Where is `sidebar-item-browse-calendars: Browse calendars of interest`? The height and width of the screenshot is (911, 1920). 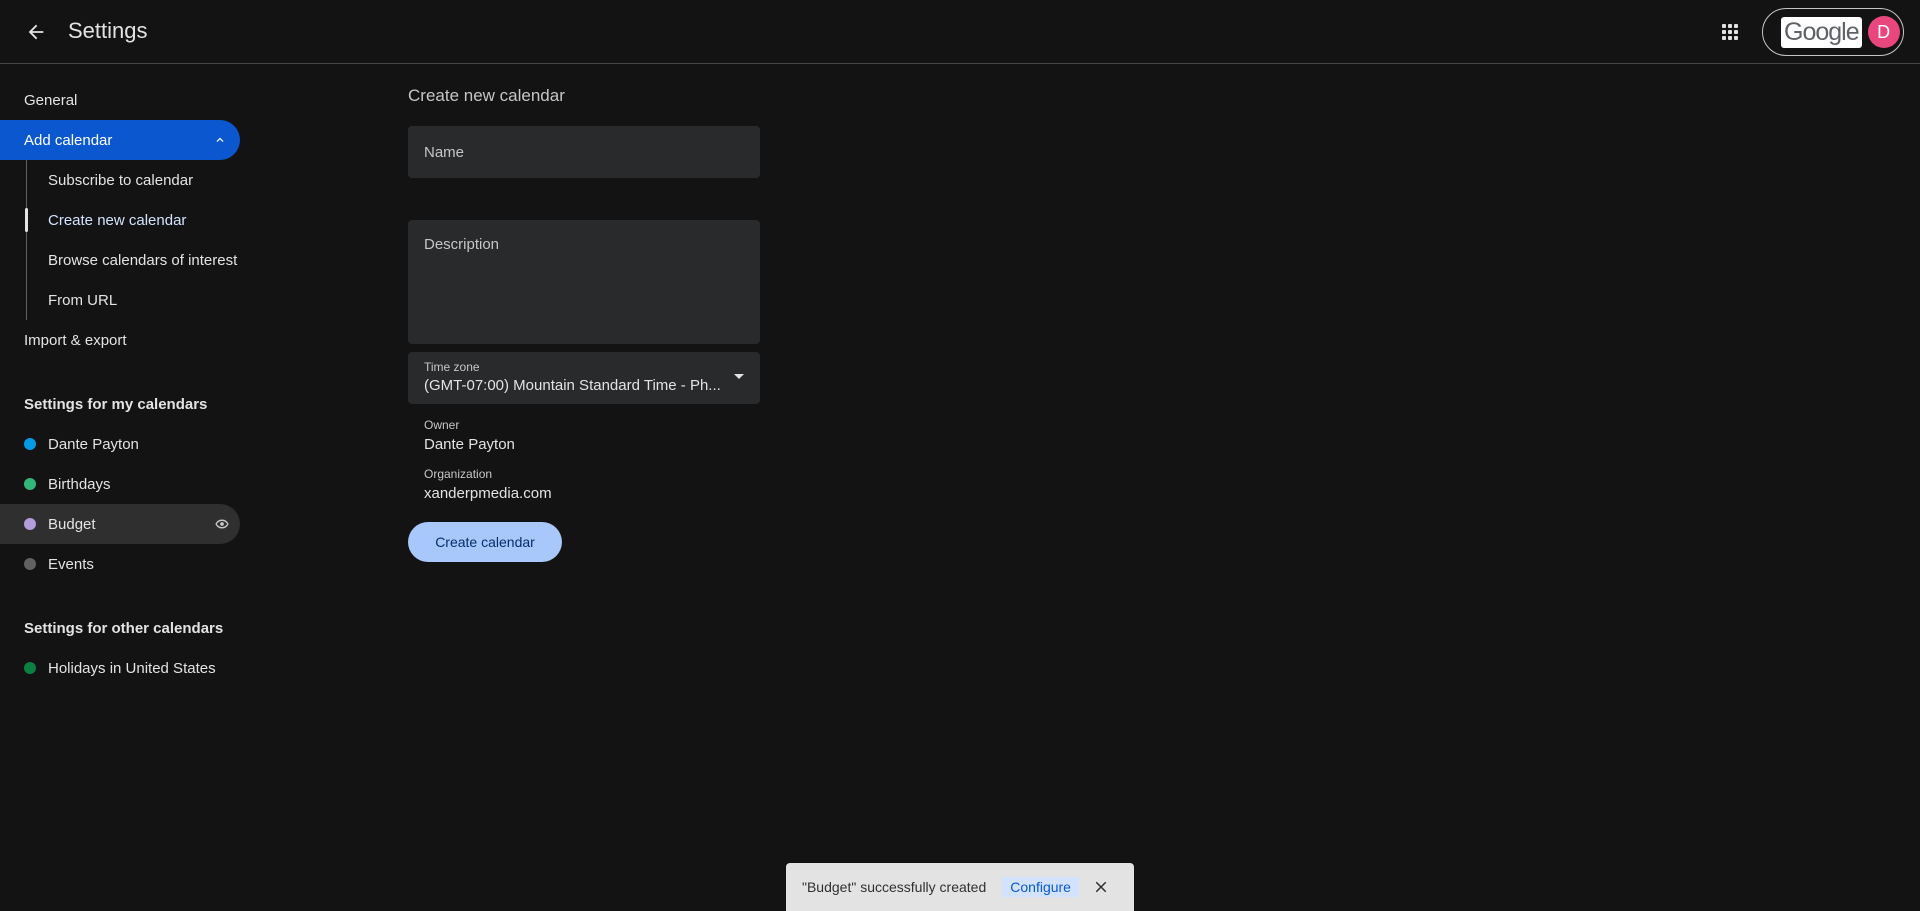
sidebar-item-browse-calendars: Browse calendars of interest is located at coordinates (120, 260).